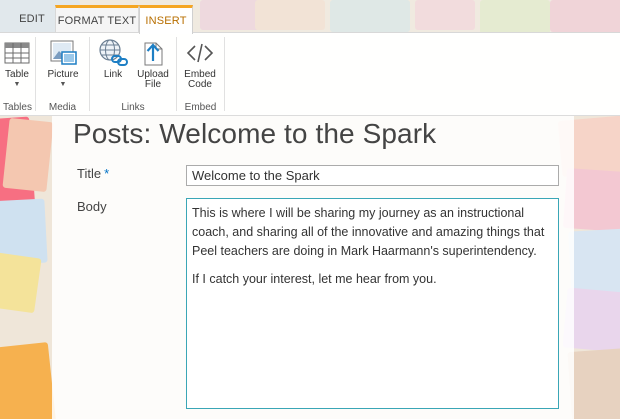 Image resolution: width=620 pixels, height=419 pixels. I want to click on tab-insert: INSERT, so click(166, 19).